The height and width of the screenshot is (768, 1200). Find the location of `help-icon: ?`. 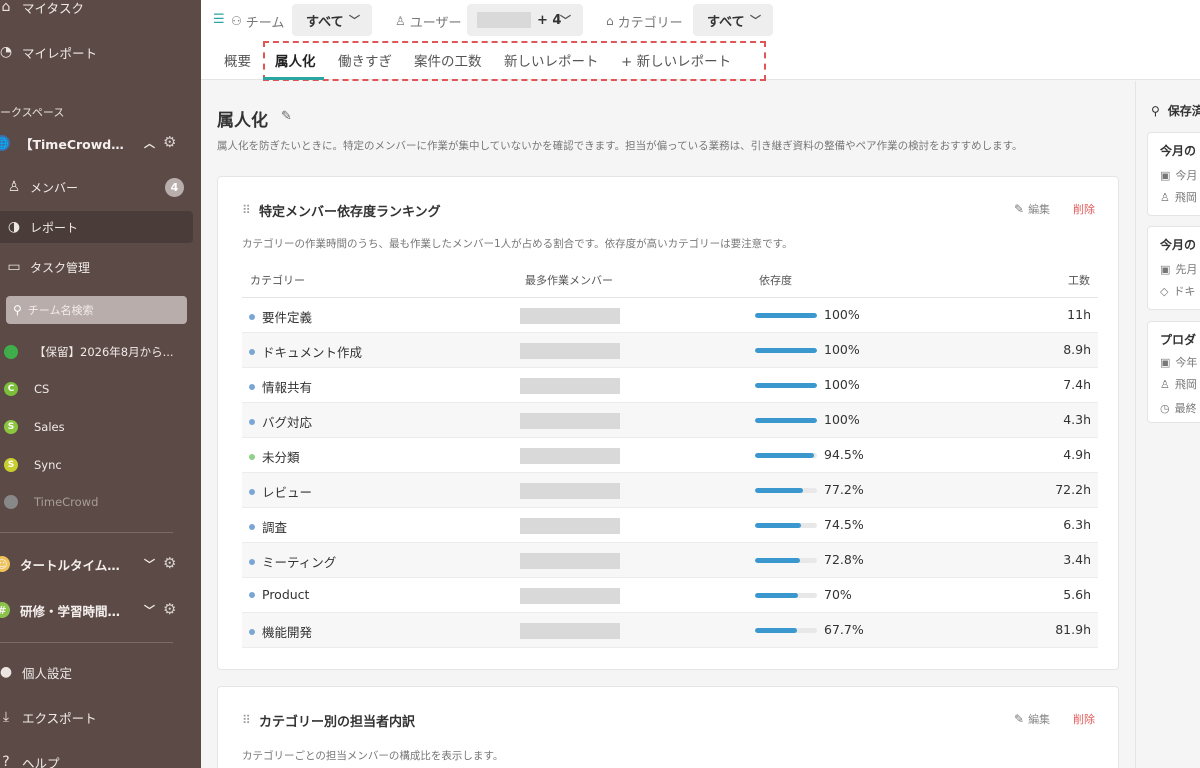

help-icon: ? is located at coordinates (6, 761).